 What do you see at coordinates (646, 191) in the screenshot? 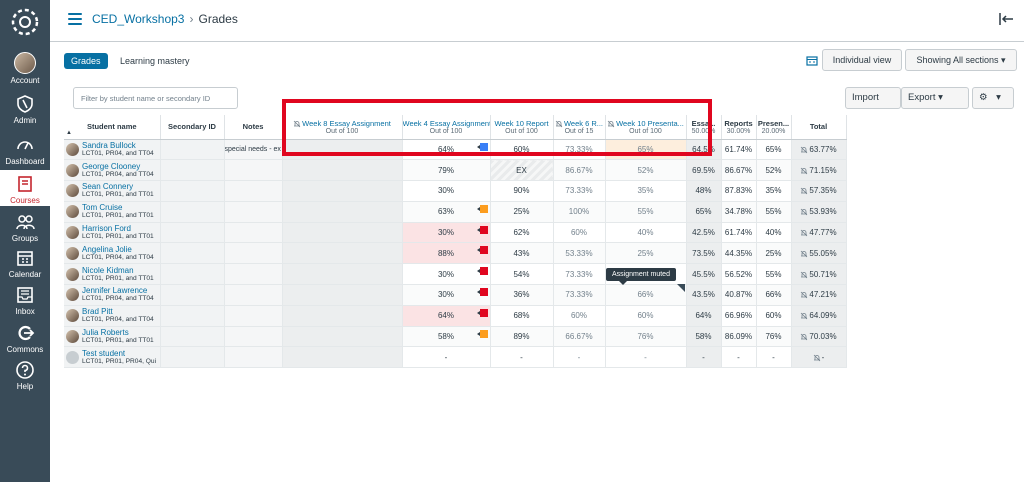
I see `grade-cell-week10-presentation: 35%` at bounding box center [646, 191].